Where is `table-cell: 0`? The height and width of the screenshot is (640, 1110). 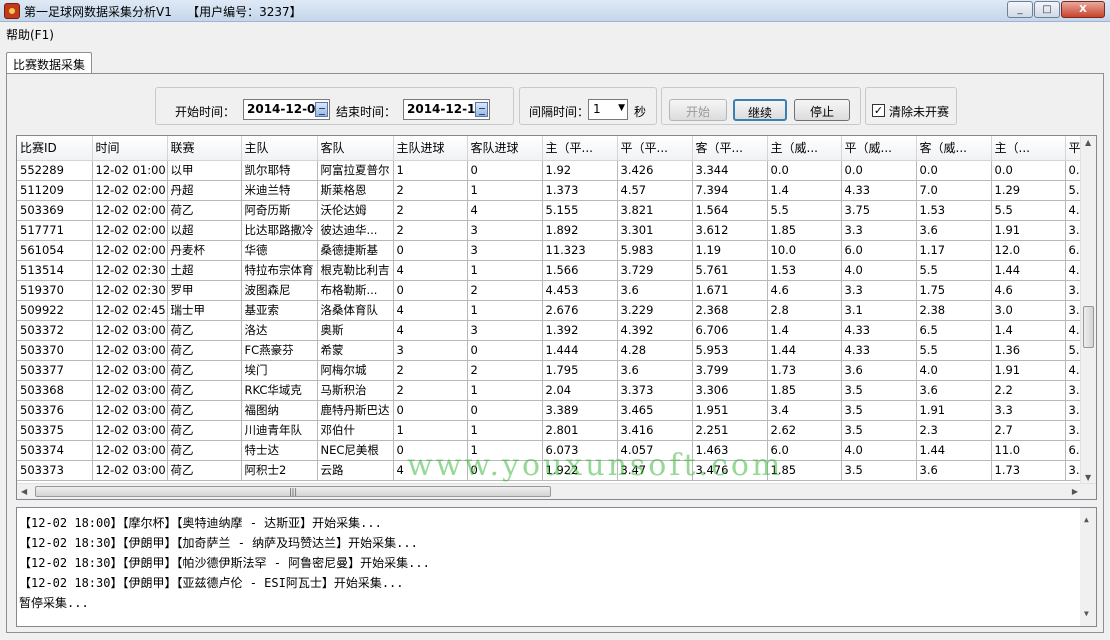 table-cell: 0 is located at coordinates (430, 290).